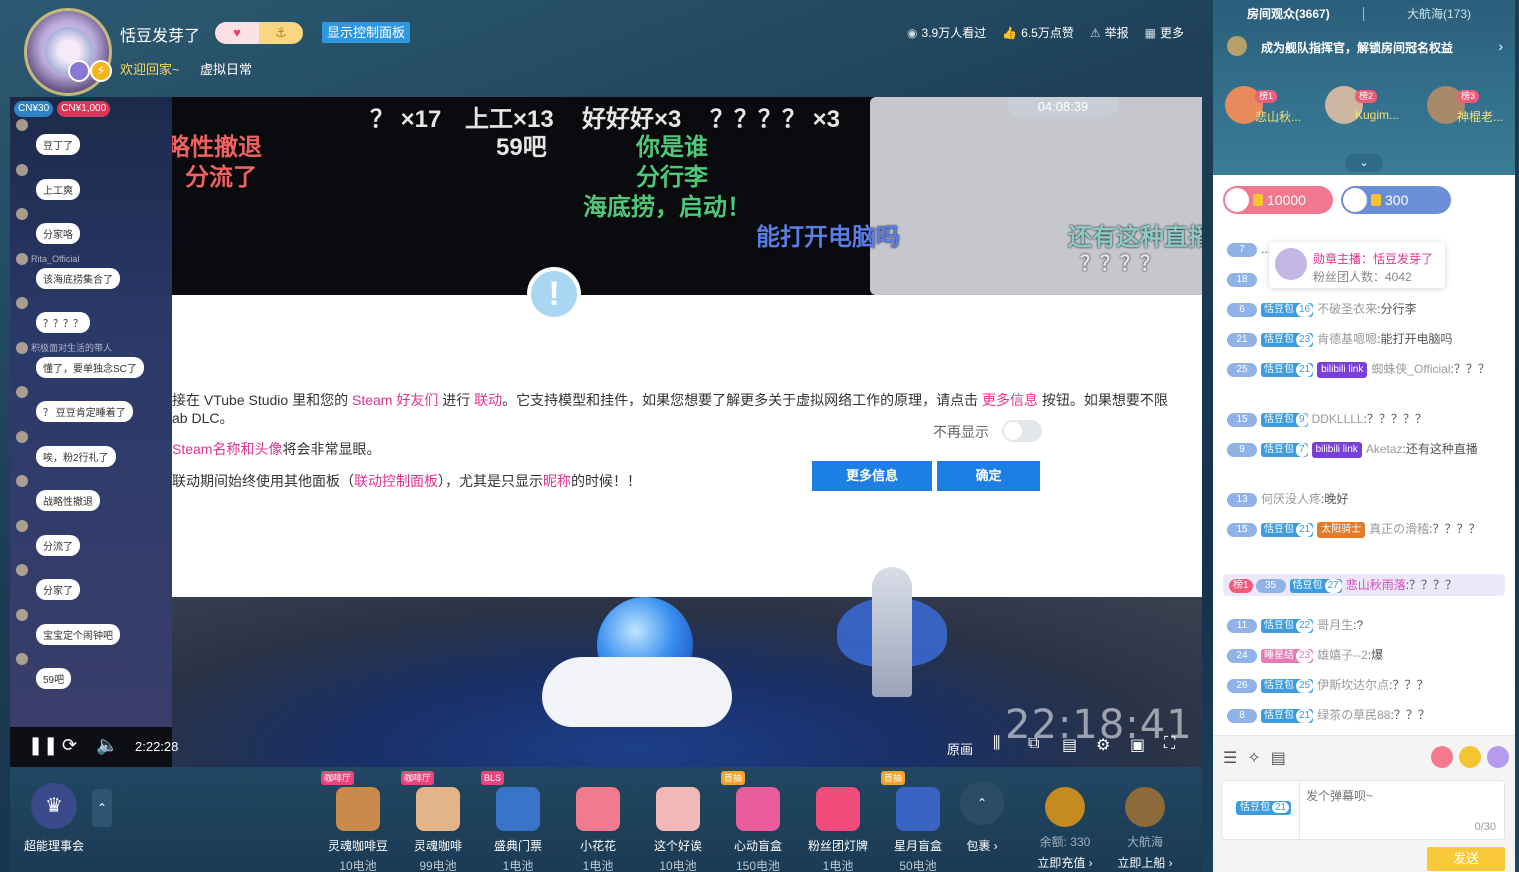 The image size is (1519, 872). What do you see at coordinates (1364, 163) in the screenshot?
I see `chevron-down-icon: ⌄` at bounding box center [1364, 163].